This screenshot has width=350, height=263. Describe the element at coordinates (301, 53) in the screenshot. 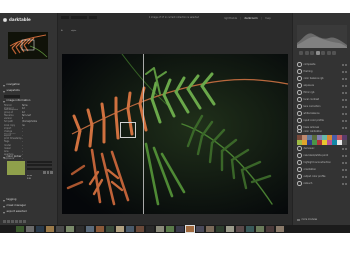

I see `active-modules-icon` at that location.